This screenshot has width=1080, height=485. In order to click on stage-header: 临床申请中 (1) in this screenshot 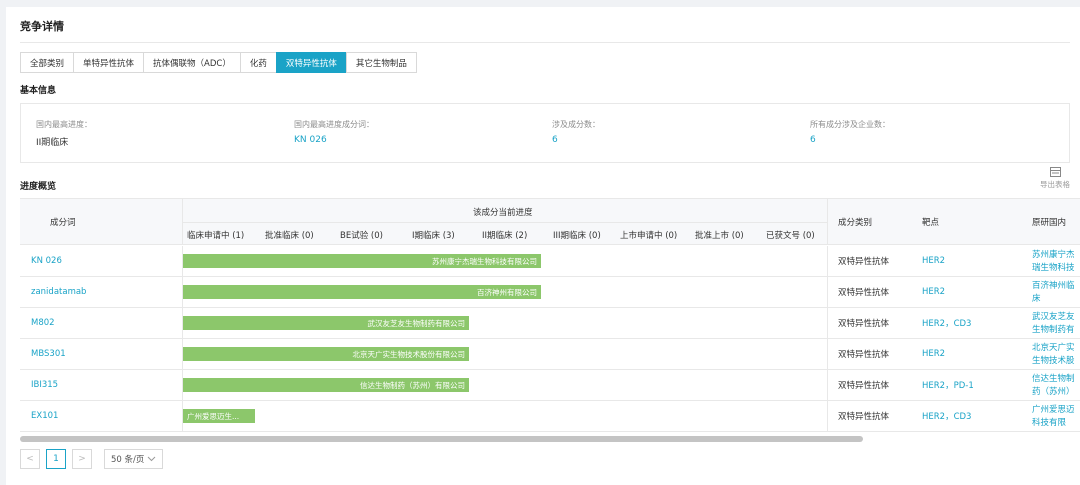, I will do `click(216, 236)`.